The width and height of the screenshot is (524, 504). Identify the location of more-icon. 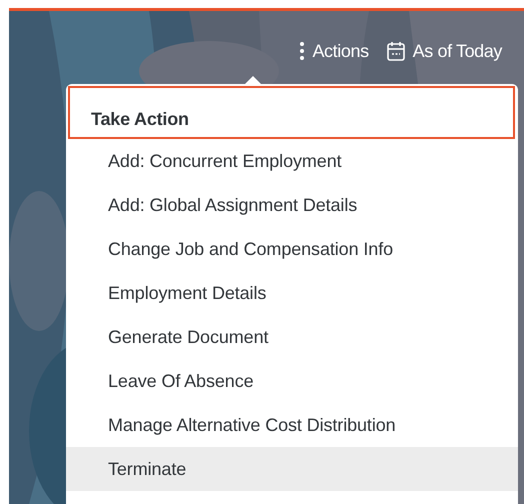
(302, 51).